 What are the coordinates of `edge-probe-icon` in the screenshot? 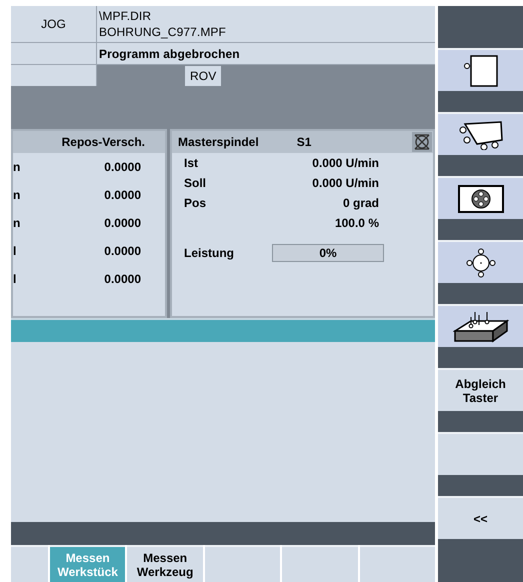 It's located at (480, 135).